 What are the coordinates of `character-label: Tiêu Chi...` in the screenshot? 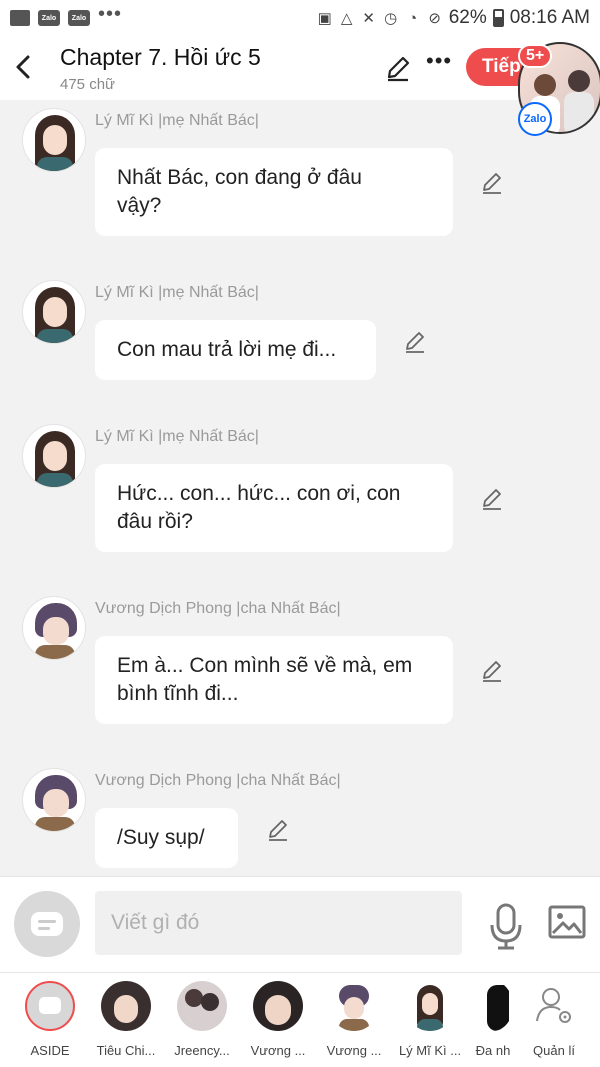 It's located at (126, 1050).